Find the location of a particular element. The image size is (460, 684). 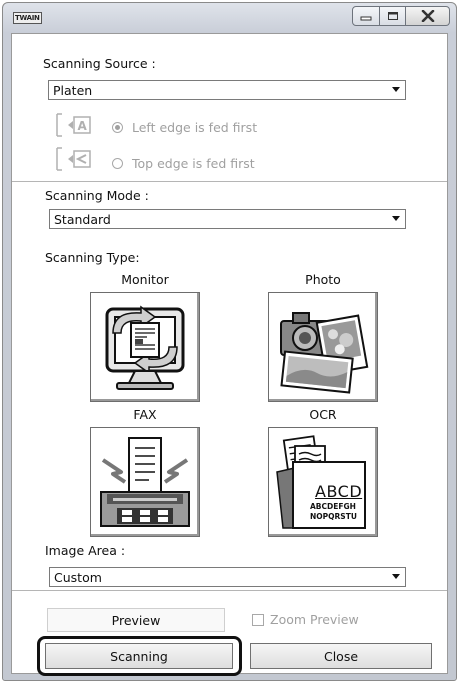

close-button: Close is located at coordinates (341, 656).